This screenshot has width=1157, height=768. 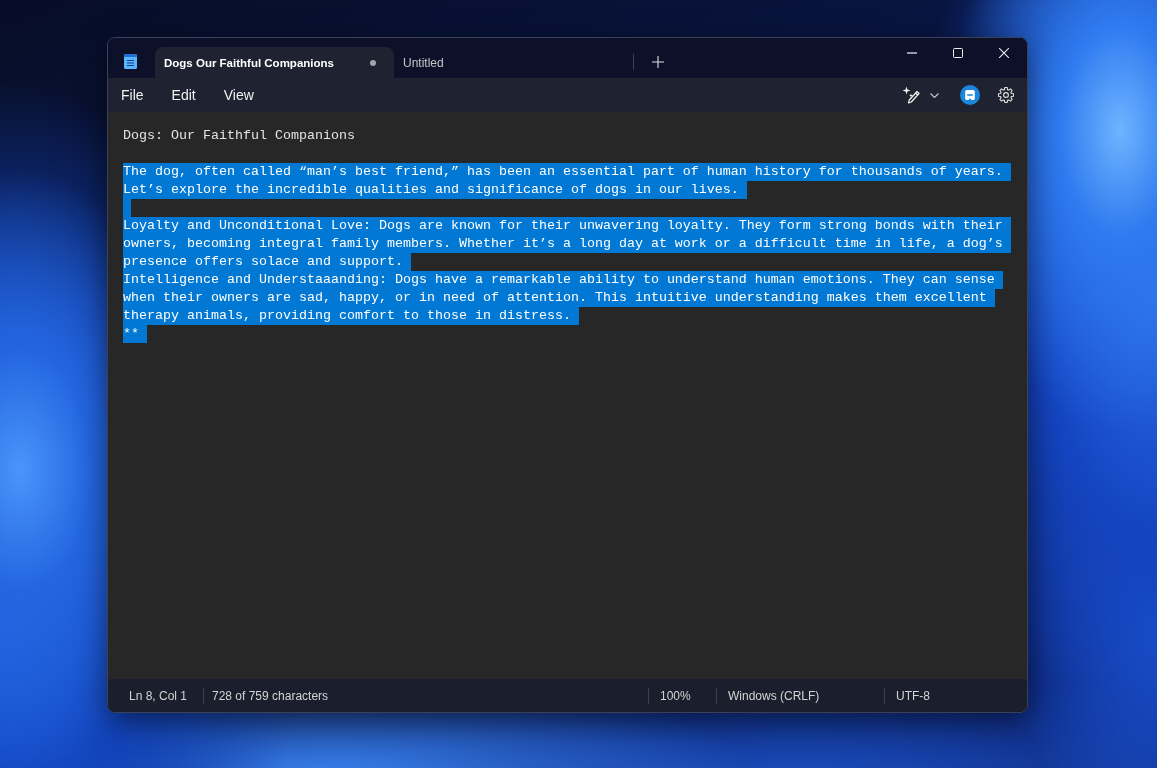 What do you see at coordinates (274, 62) in the screenshot?
I see `tab: Dogs Our Faithful Companions` at bounding box center [274, 62].